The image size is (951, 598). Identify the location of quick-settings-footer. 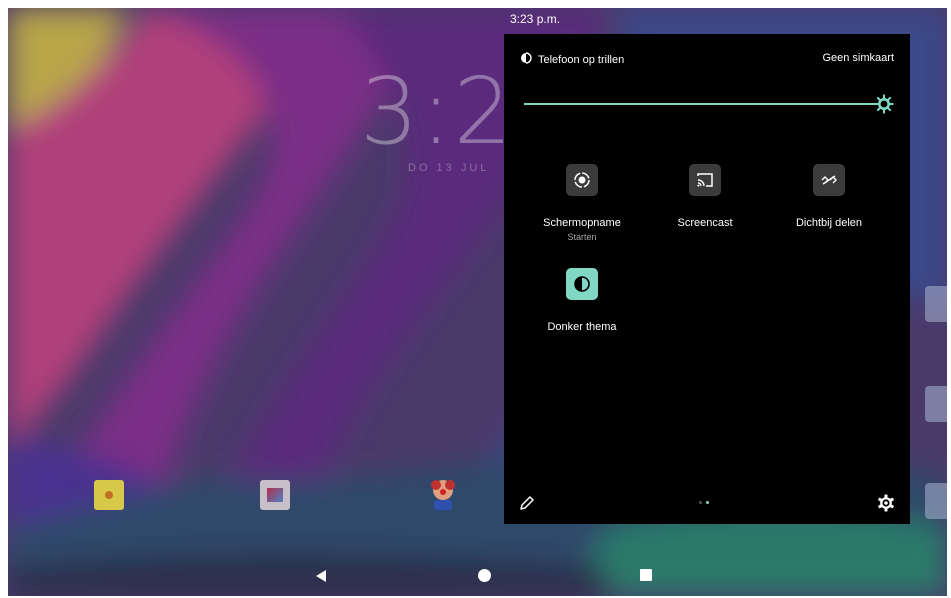
(707, 504).